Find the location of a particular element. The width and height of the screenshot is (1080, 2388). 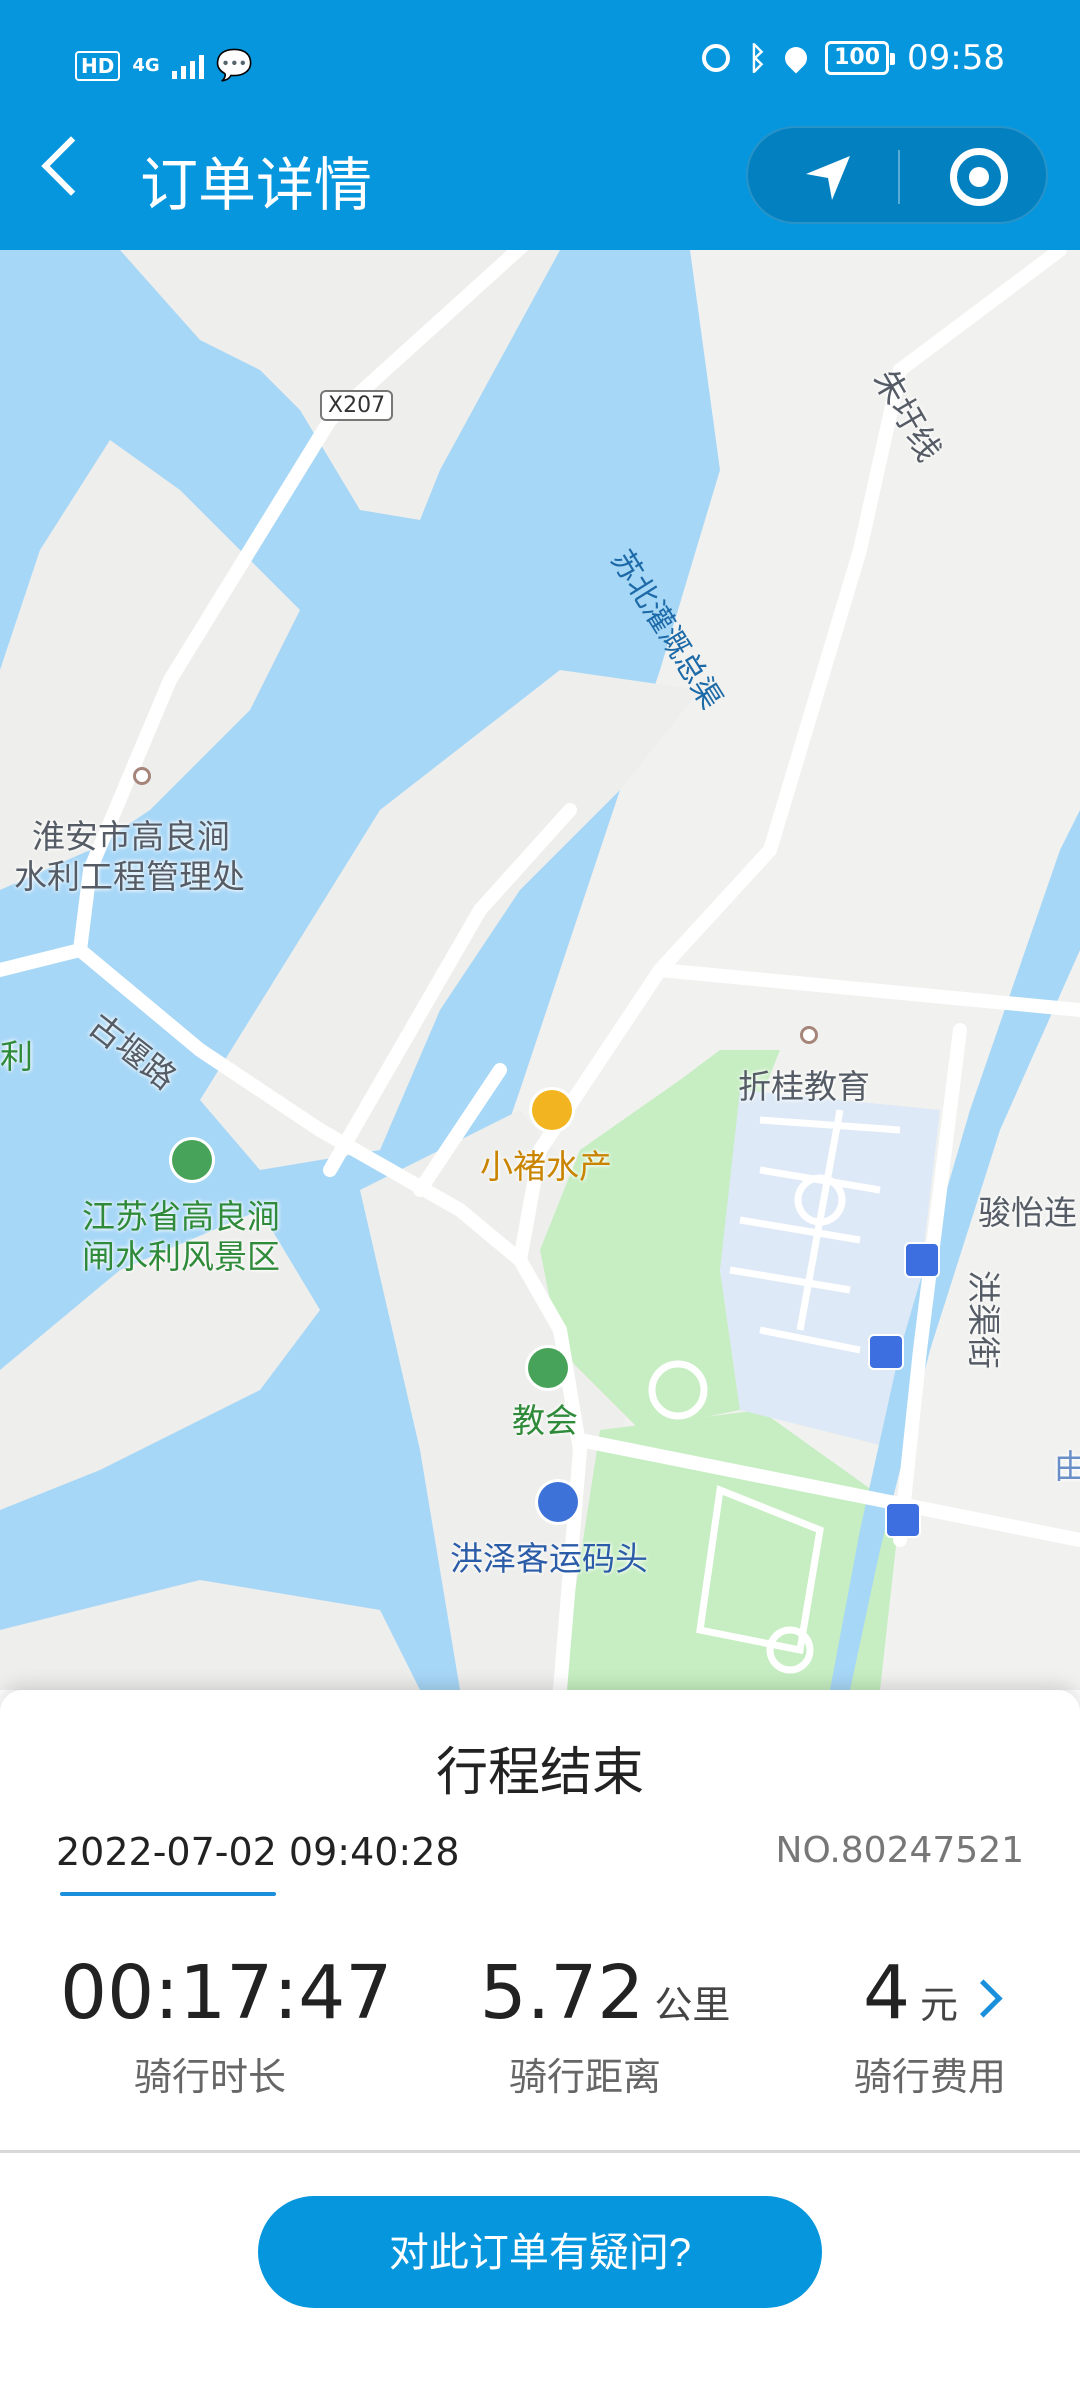

duration-label: 骑行时长 is located at coordinates (209, 2077).